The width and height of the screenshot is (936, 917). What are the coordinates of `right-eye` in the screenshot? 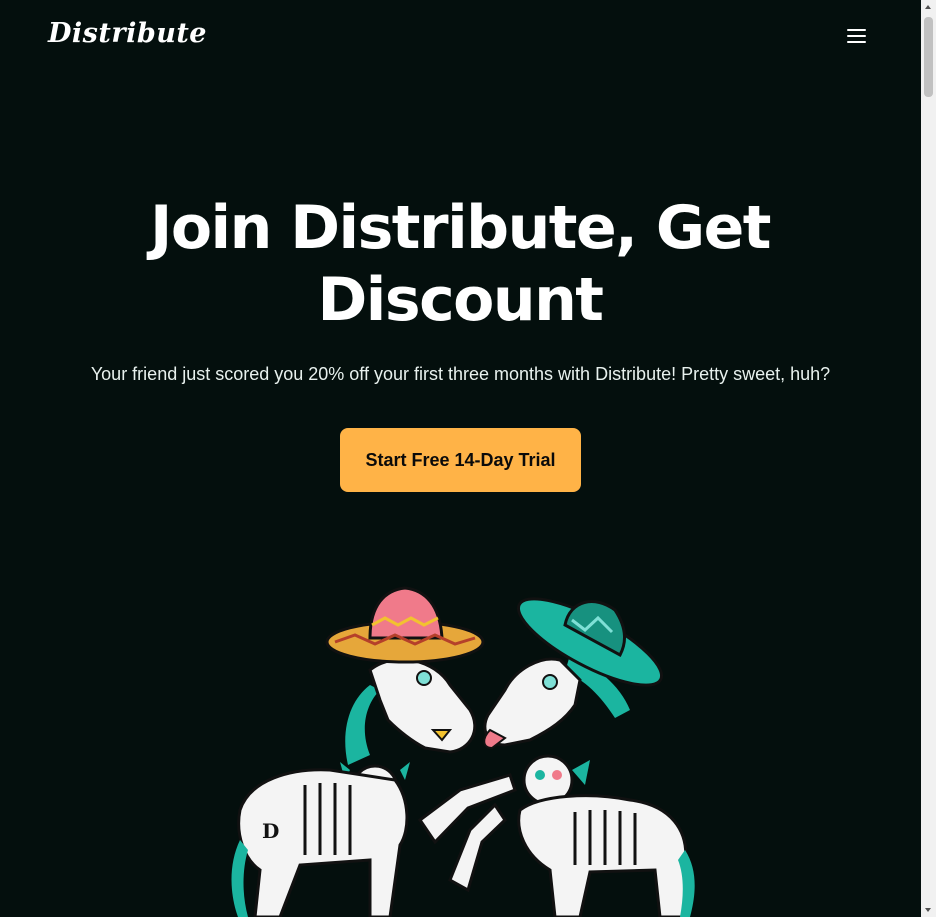 It's located at (550, 682).